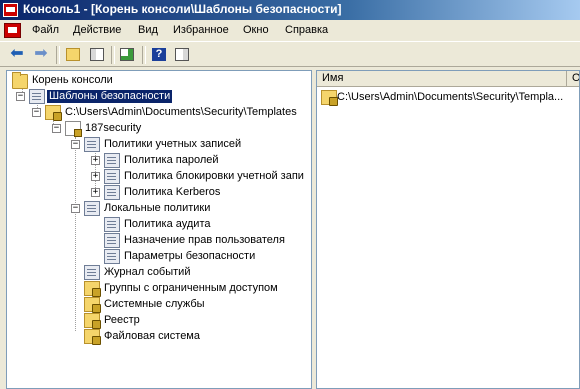  What do you see at coordinates (173, 144) in the screenshot?
I see `tree-item-label: Политики учетных записей` at bounding box center [173, 144].